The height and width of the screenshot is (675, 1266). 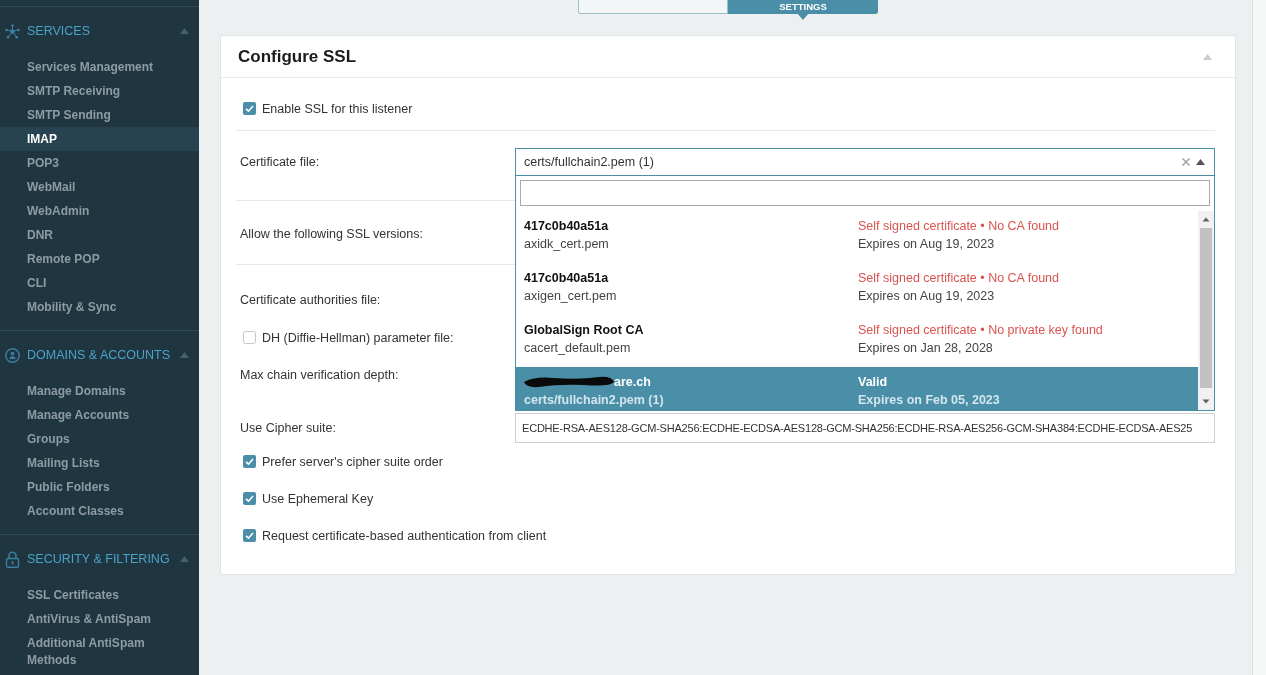 I want to click on sidebar-item: Account Classes, so click(x=99, y=511).